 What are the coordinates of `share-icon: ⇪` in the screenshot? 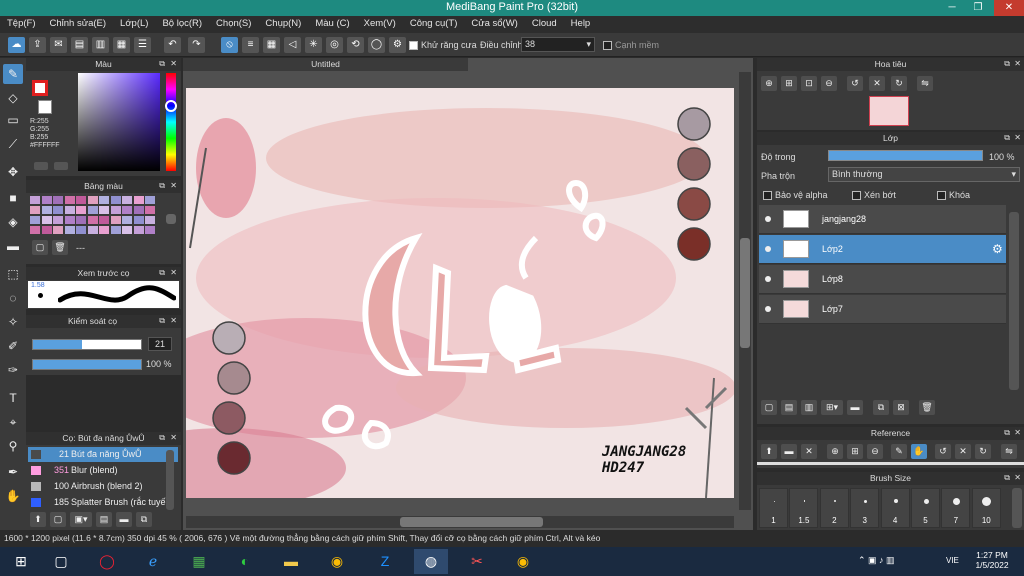 It's located at (37, 45).